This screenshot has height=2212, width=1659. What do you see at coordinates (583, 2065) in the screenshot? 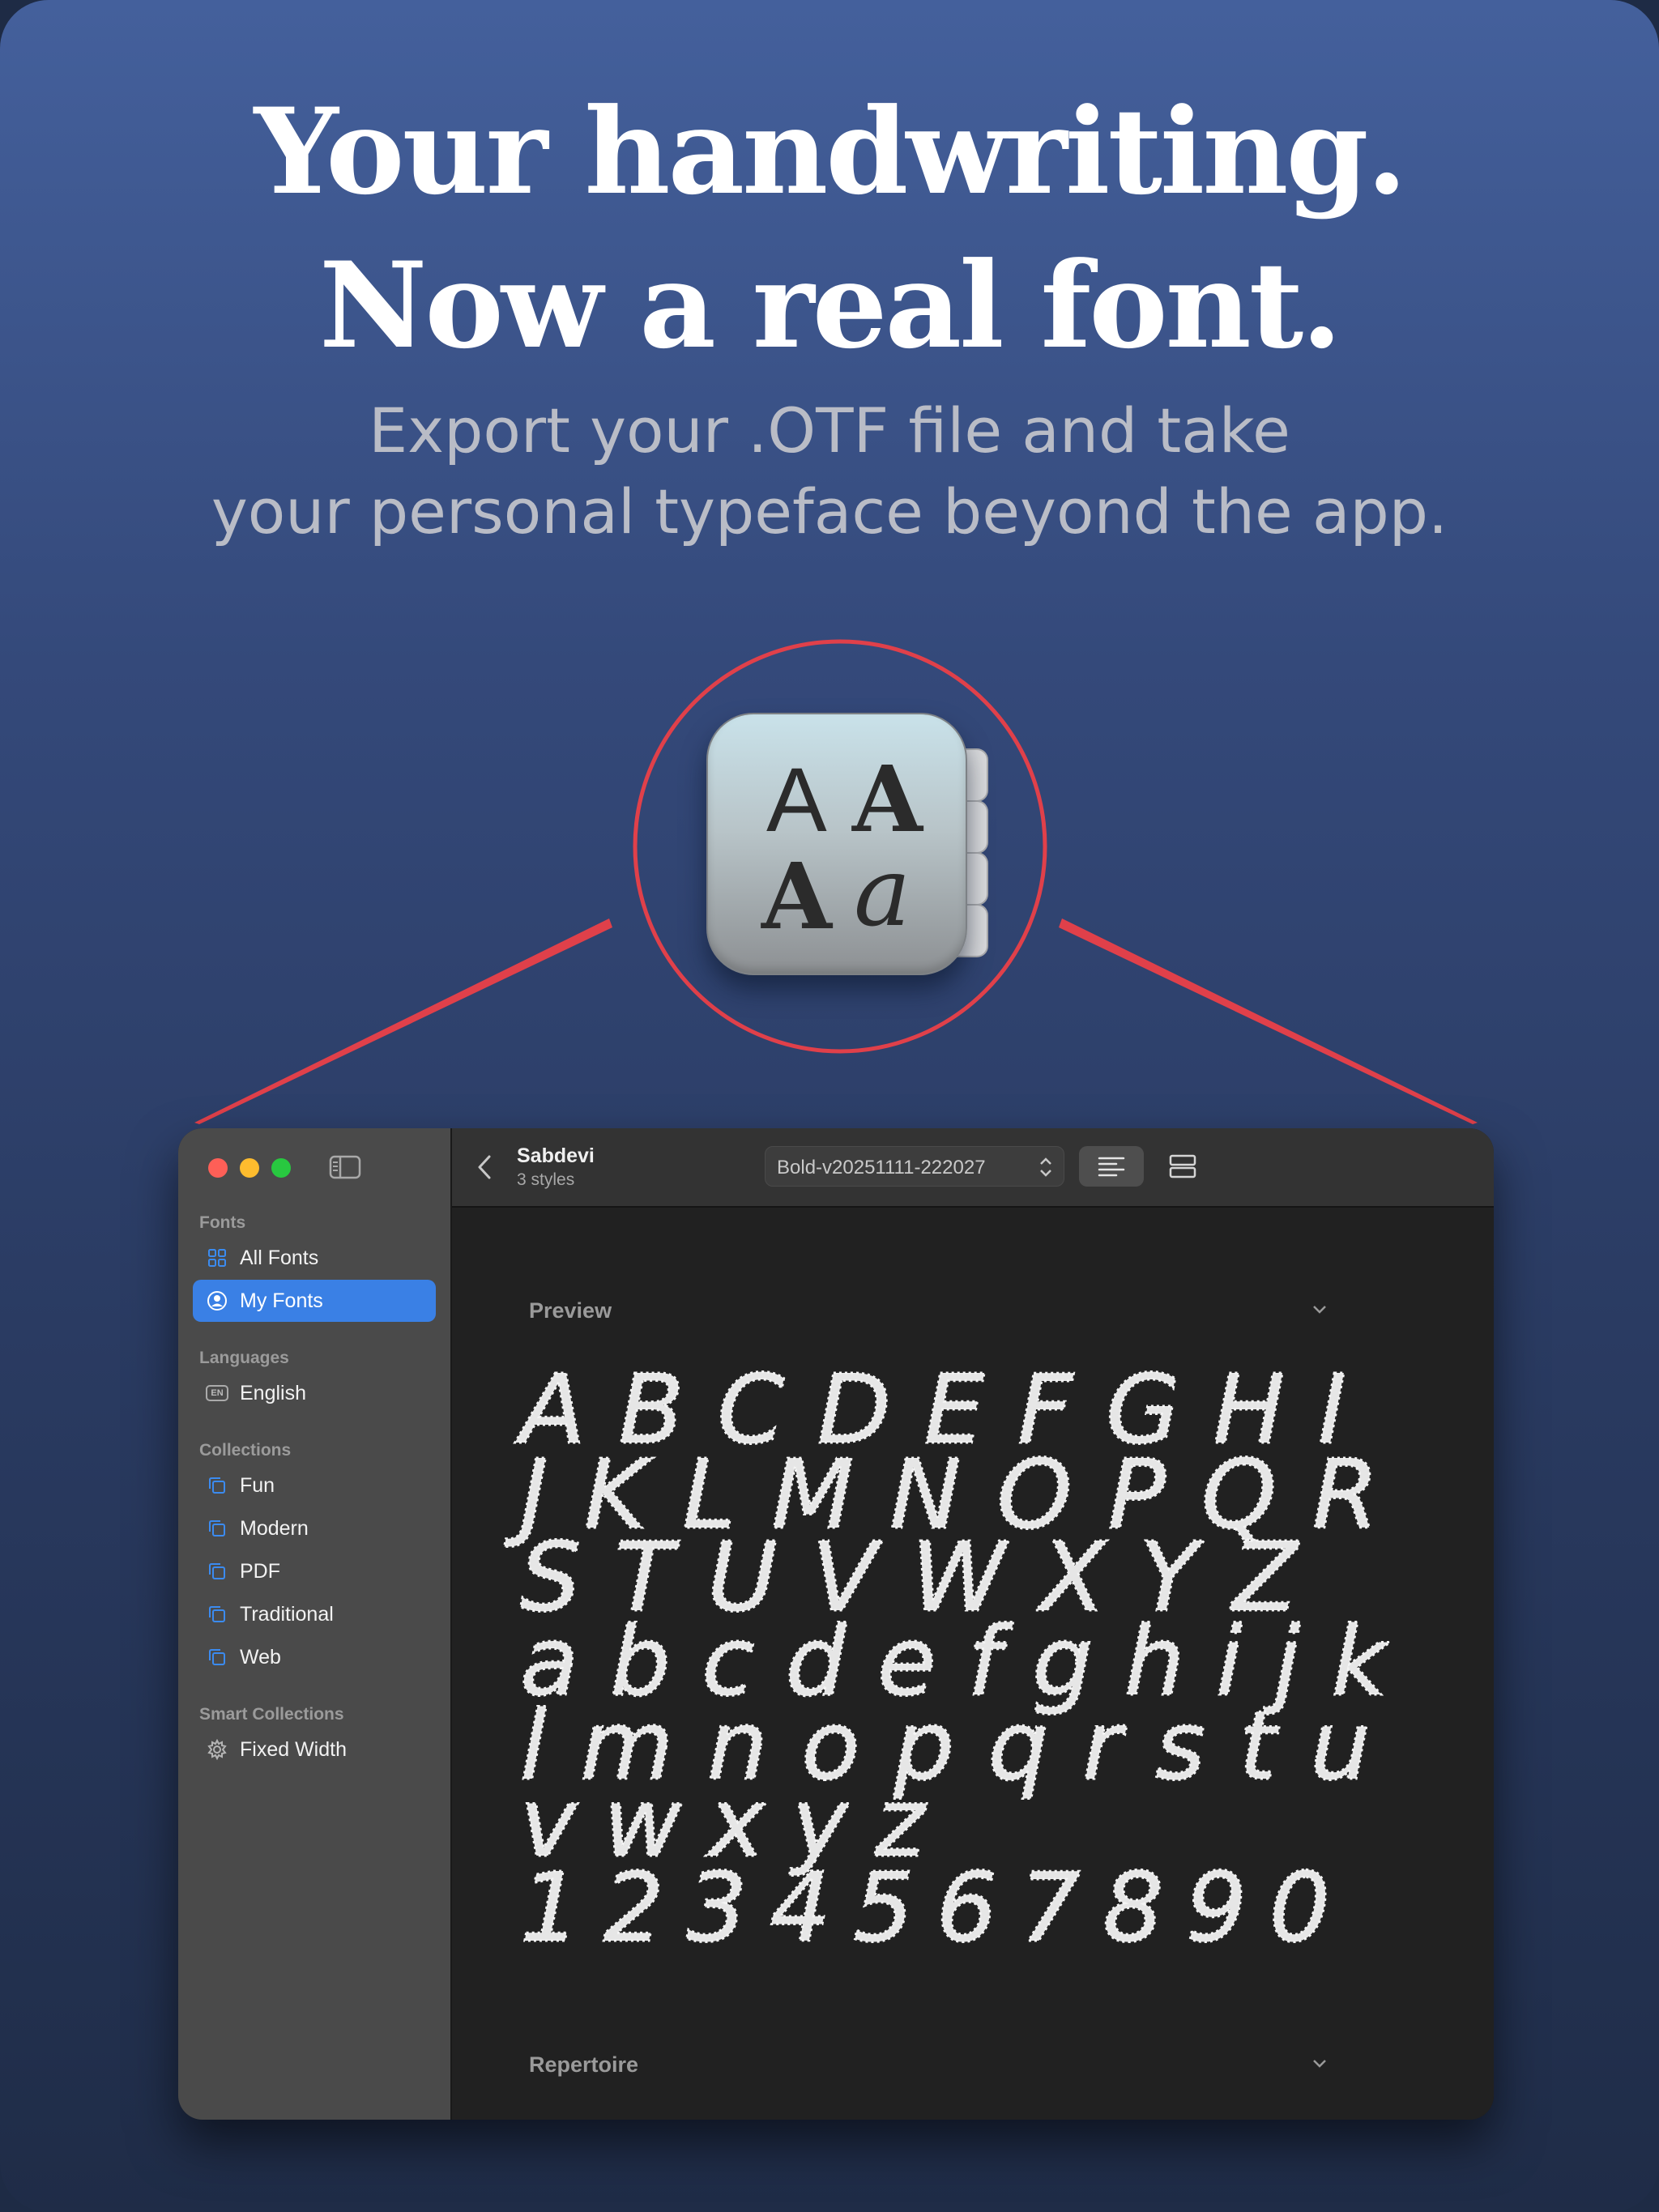
I see `repertoire-section-header: Repertoire` at bounding box center [583, 2065].